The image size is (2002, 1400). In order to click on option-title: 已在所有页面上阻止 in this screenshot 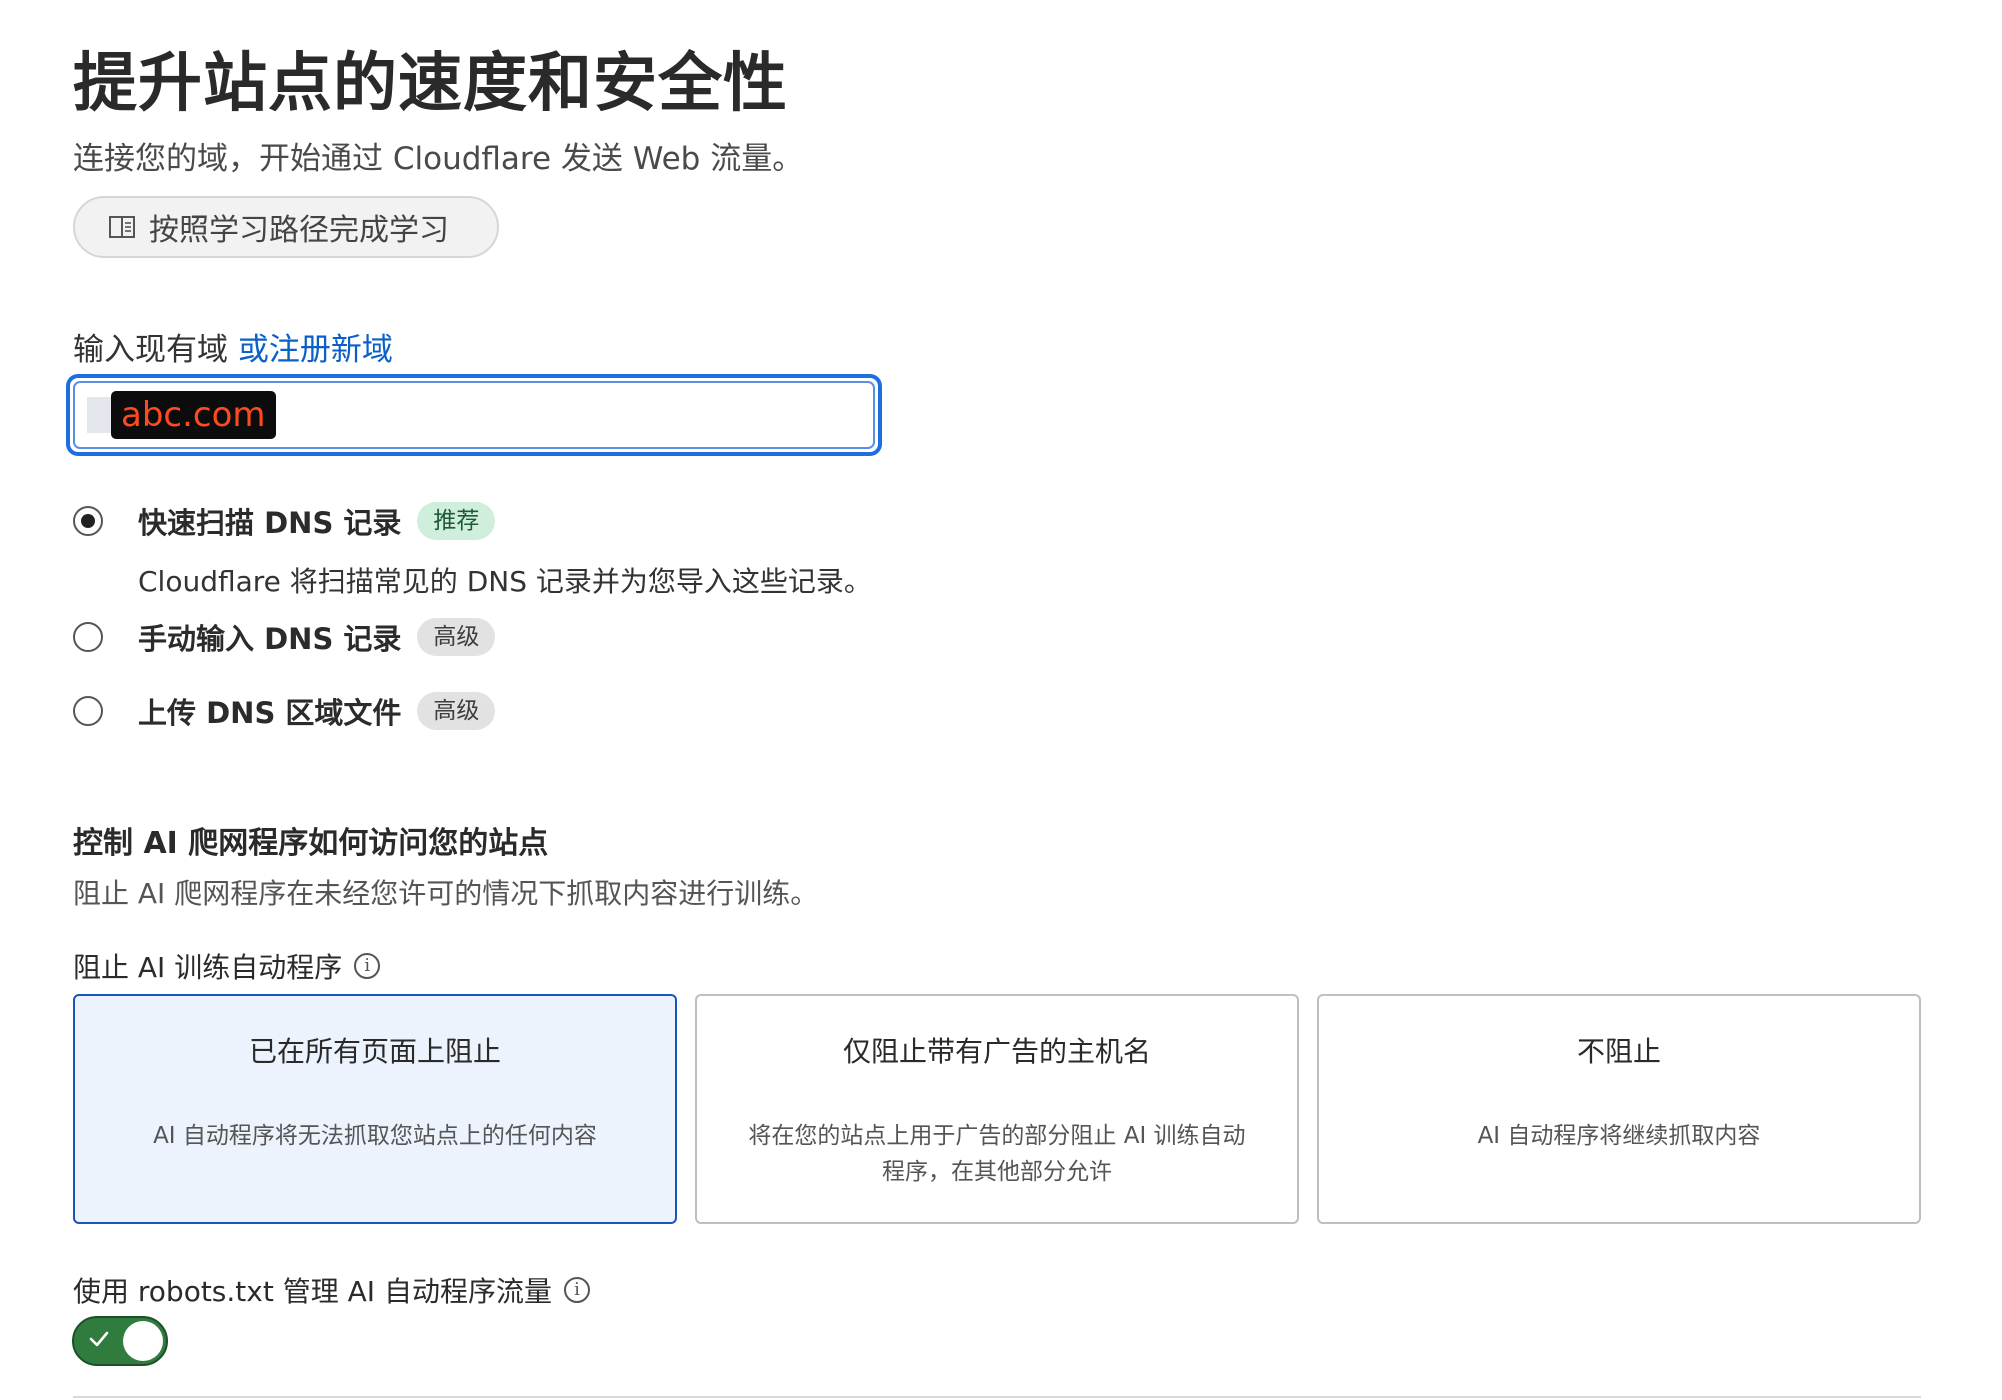, I will do `click(374, 1051)`.